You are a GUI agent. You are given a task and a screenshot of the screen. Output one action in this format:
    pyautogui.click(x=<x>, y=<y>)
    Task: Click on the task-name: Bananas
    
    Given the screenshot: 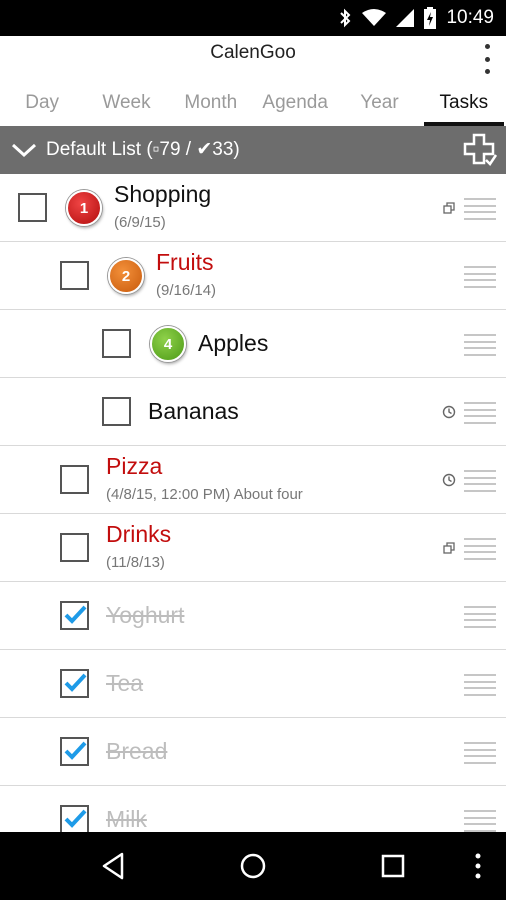 What is the action you would take?
    pyautogui.click(x=193, y=411)
    